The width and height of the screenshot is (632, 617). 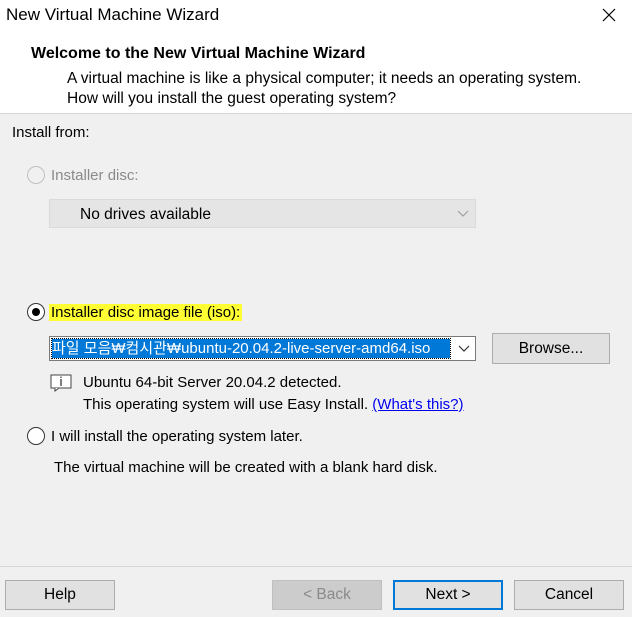 I want to click on installer-disc-dropdown-value: No drives available, so click(x=145, y=214).